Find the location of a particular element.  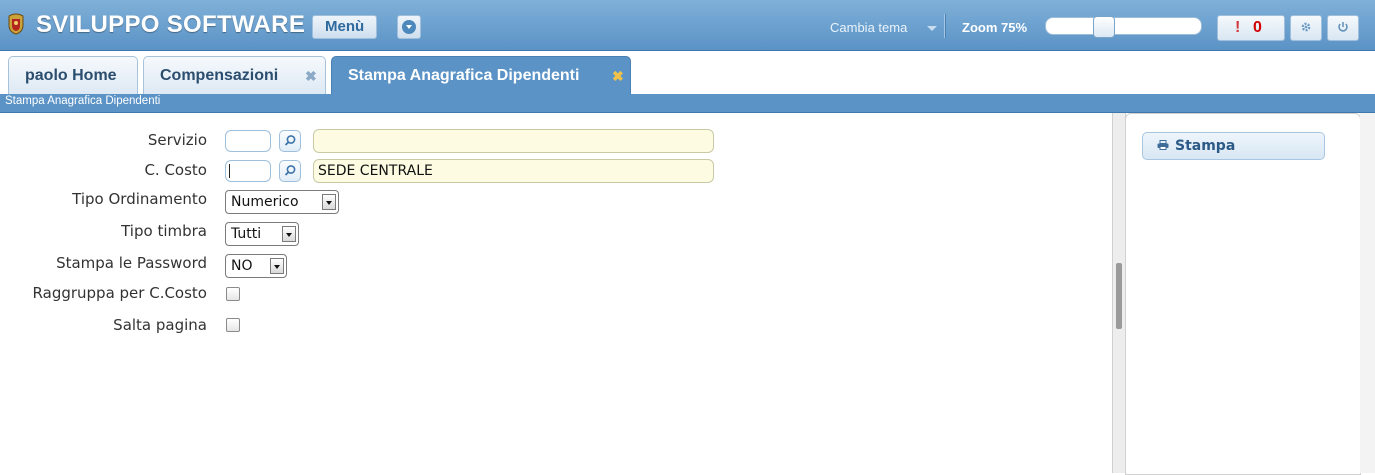

breadcrumb-bar: Stampa Anagrafica Dipendenti is located at coordinates (687, 103).